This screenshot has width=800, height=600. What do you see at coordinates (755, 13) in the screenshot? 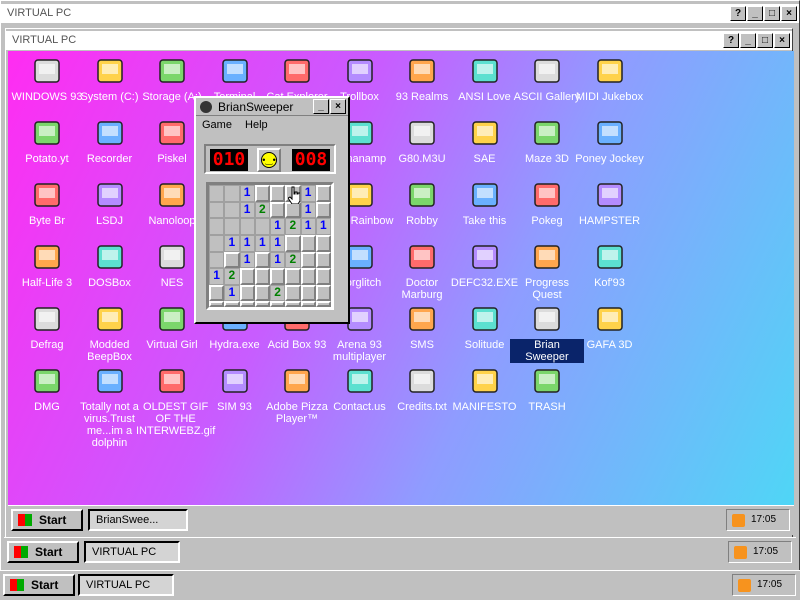
I see `outer-minimize-button: _` at bounding box center [755, 13].